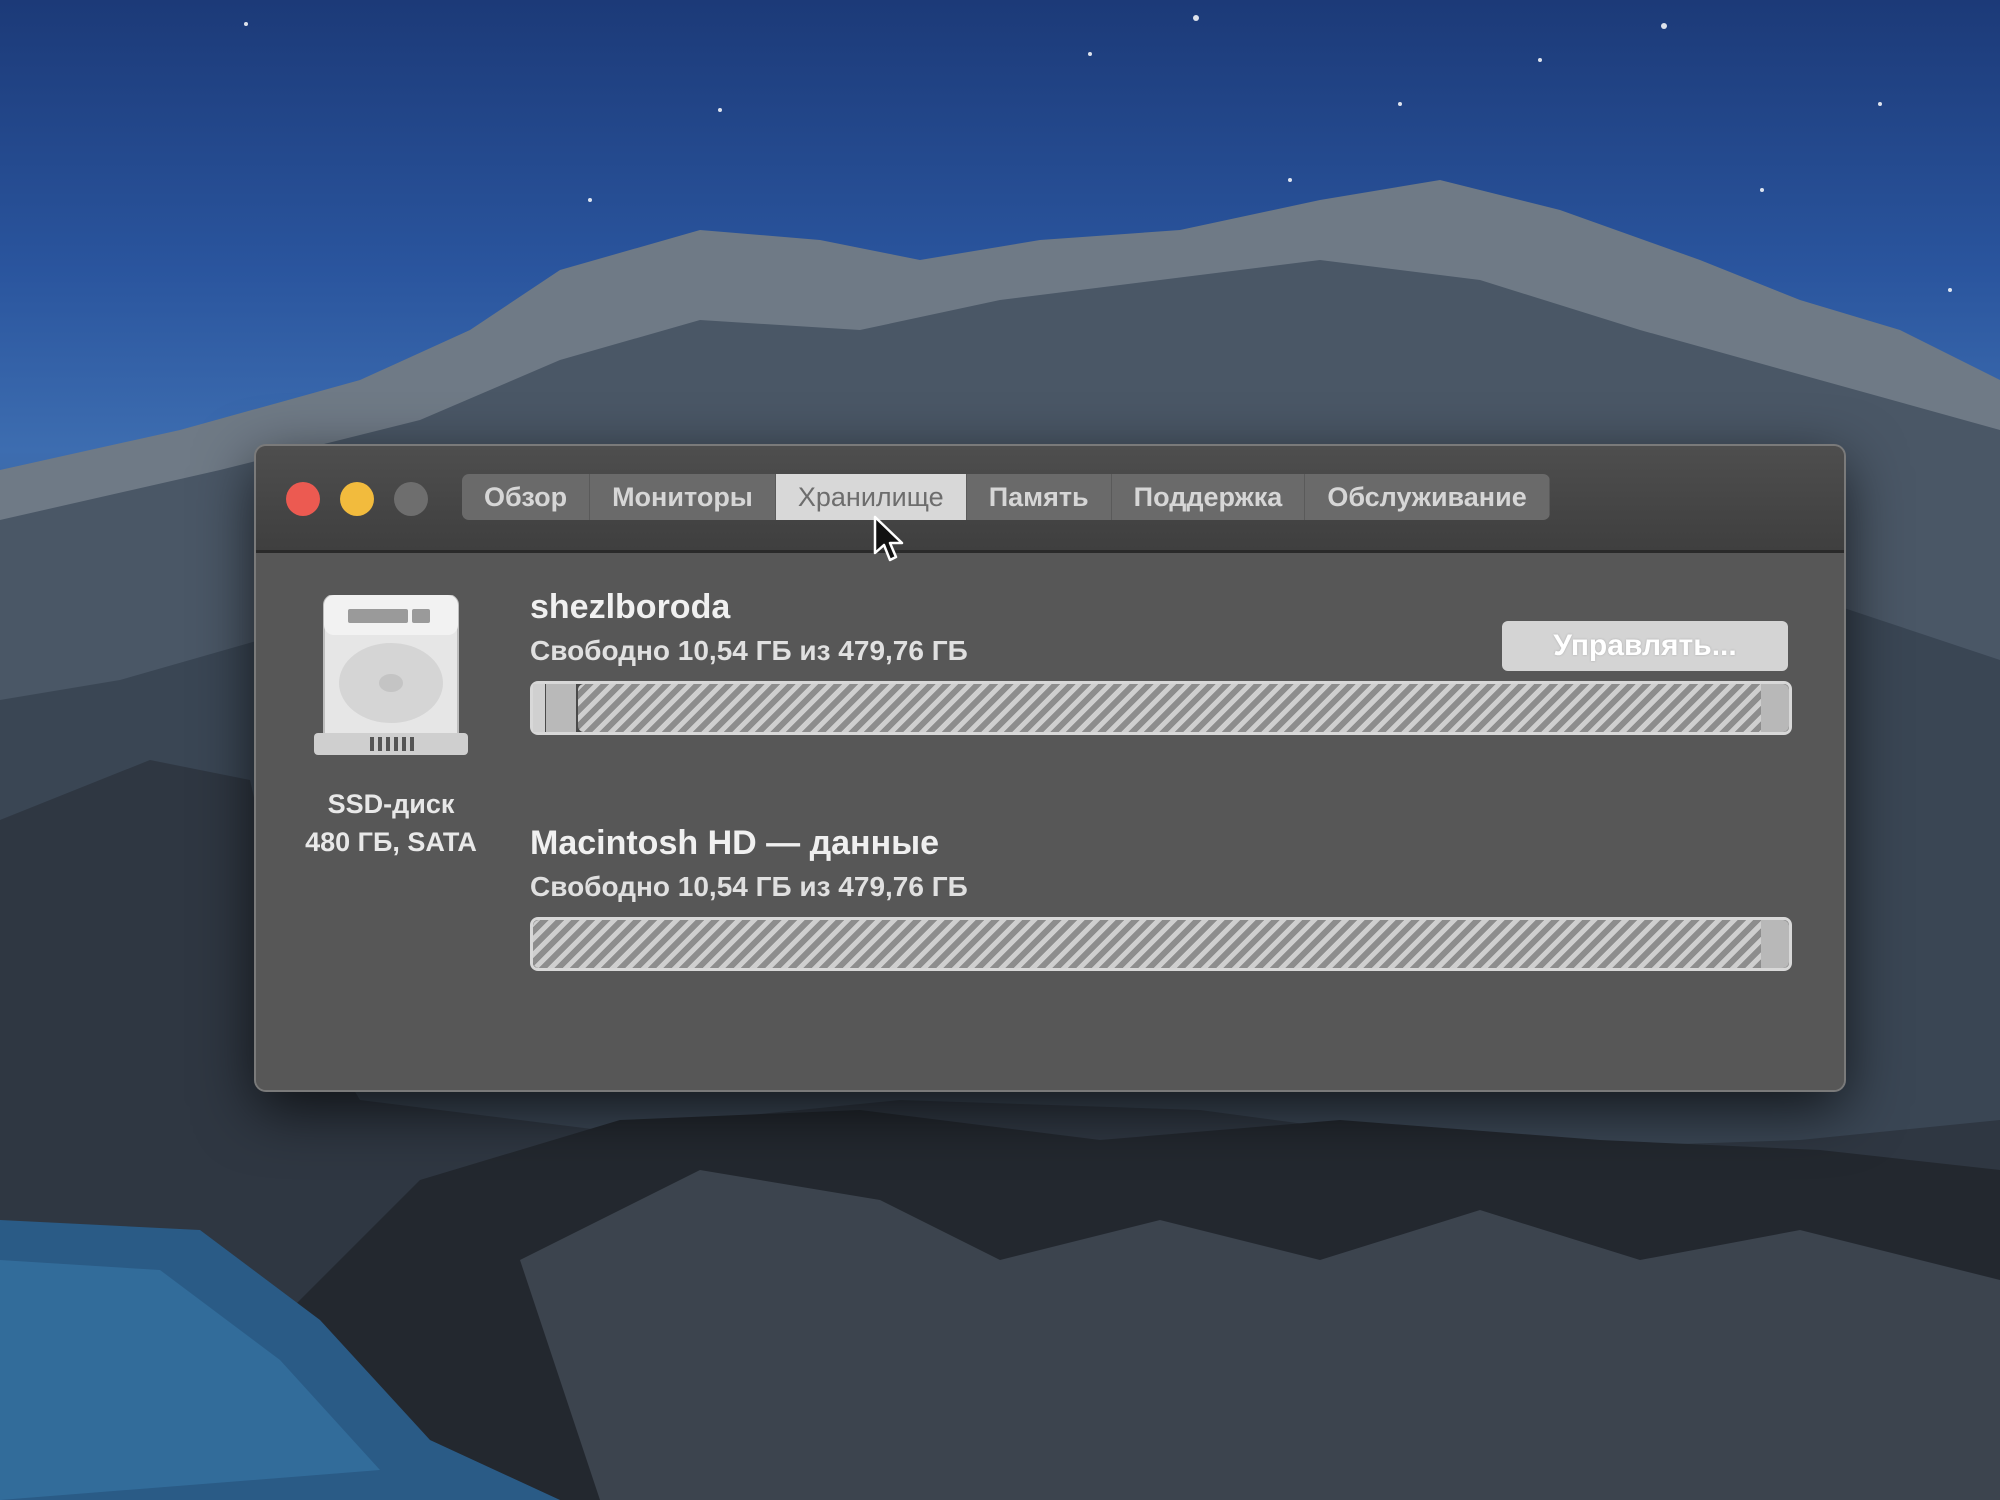 The height and width of the screenshot is (1500, 2000). I want to click on tab-overview: Обзор, so click(526, 497).